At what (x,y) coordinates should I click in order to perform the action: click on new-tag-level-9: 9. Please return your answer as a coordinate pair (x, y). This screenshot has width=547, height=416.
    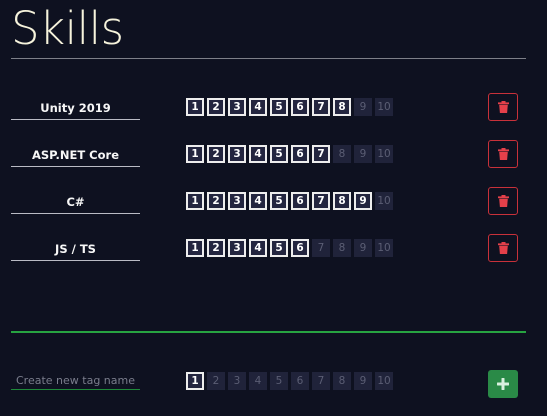
    Looking at the image, I should click on (363, 381).